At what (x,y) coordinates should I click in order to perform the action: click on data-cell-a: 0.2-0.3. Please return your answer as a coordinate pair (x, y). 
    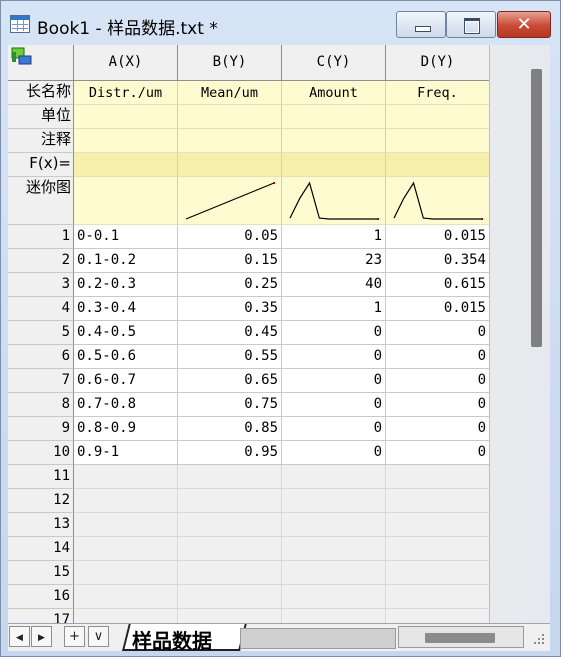
    Looking at the image, I should click on (126, 285).